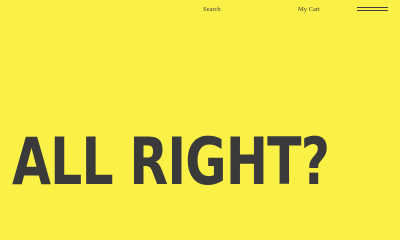 This screenshot has height=240, width=400. I want to click on menu-line-top, so click(372, 7).